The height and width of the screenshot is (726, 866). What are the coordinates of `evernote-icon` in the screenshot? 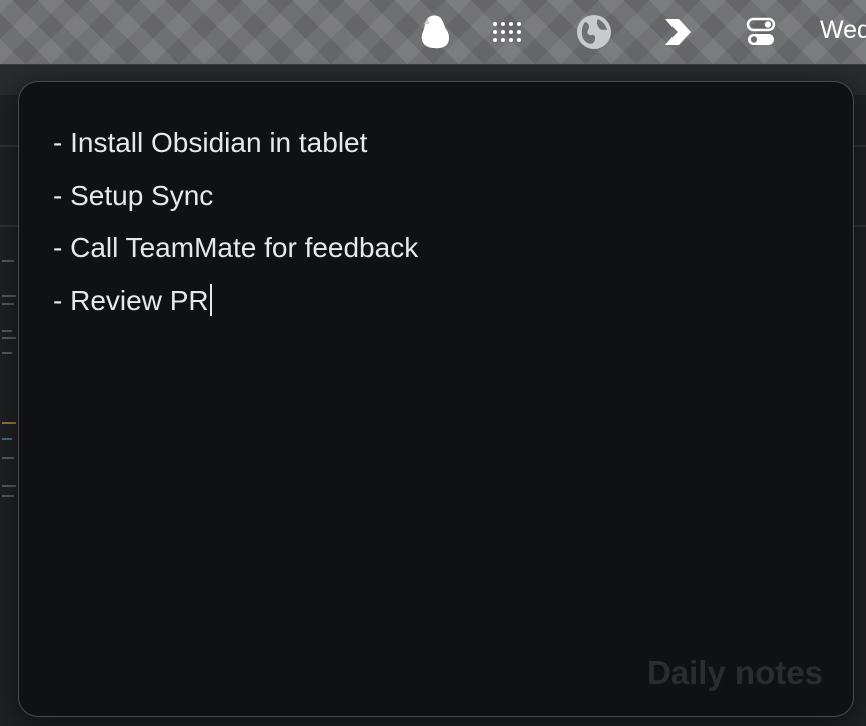 It's located at (435, 32).